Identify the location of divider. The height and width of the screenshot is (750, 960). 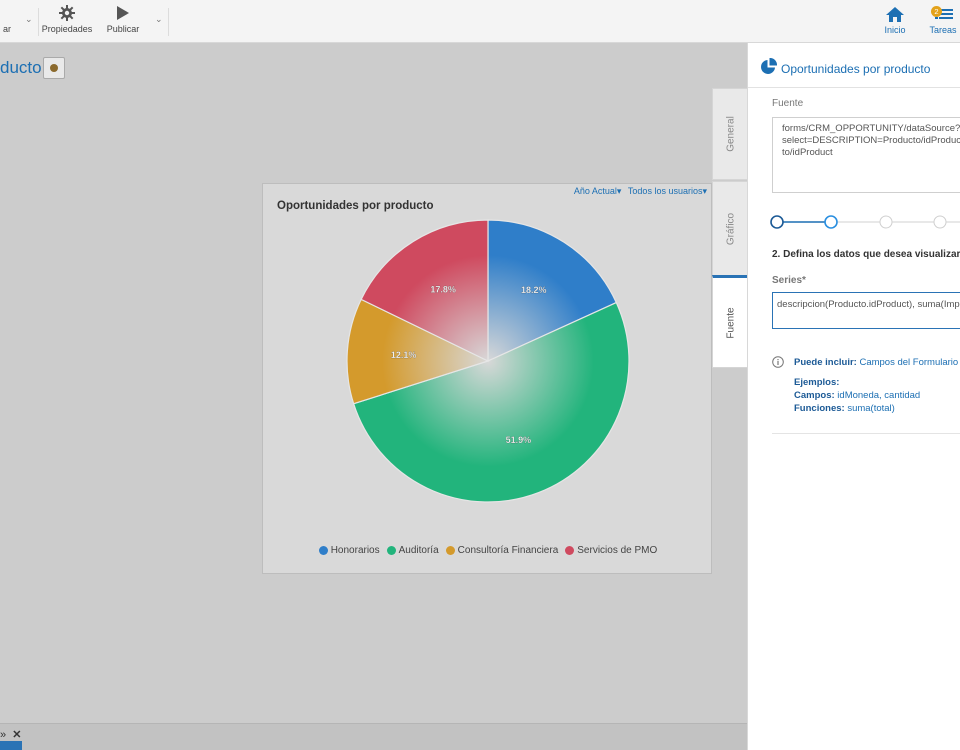
(866, 433).